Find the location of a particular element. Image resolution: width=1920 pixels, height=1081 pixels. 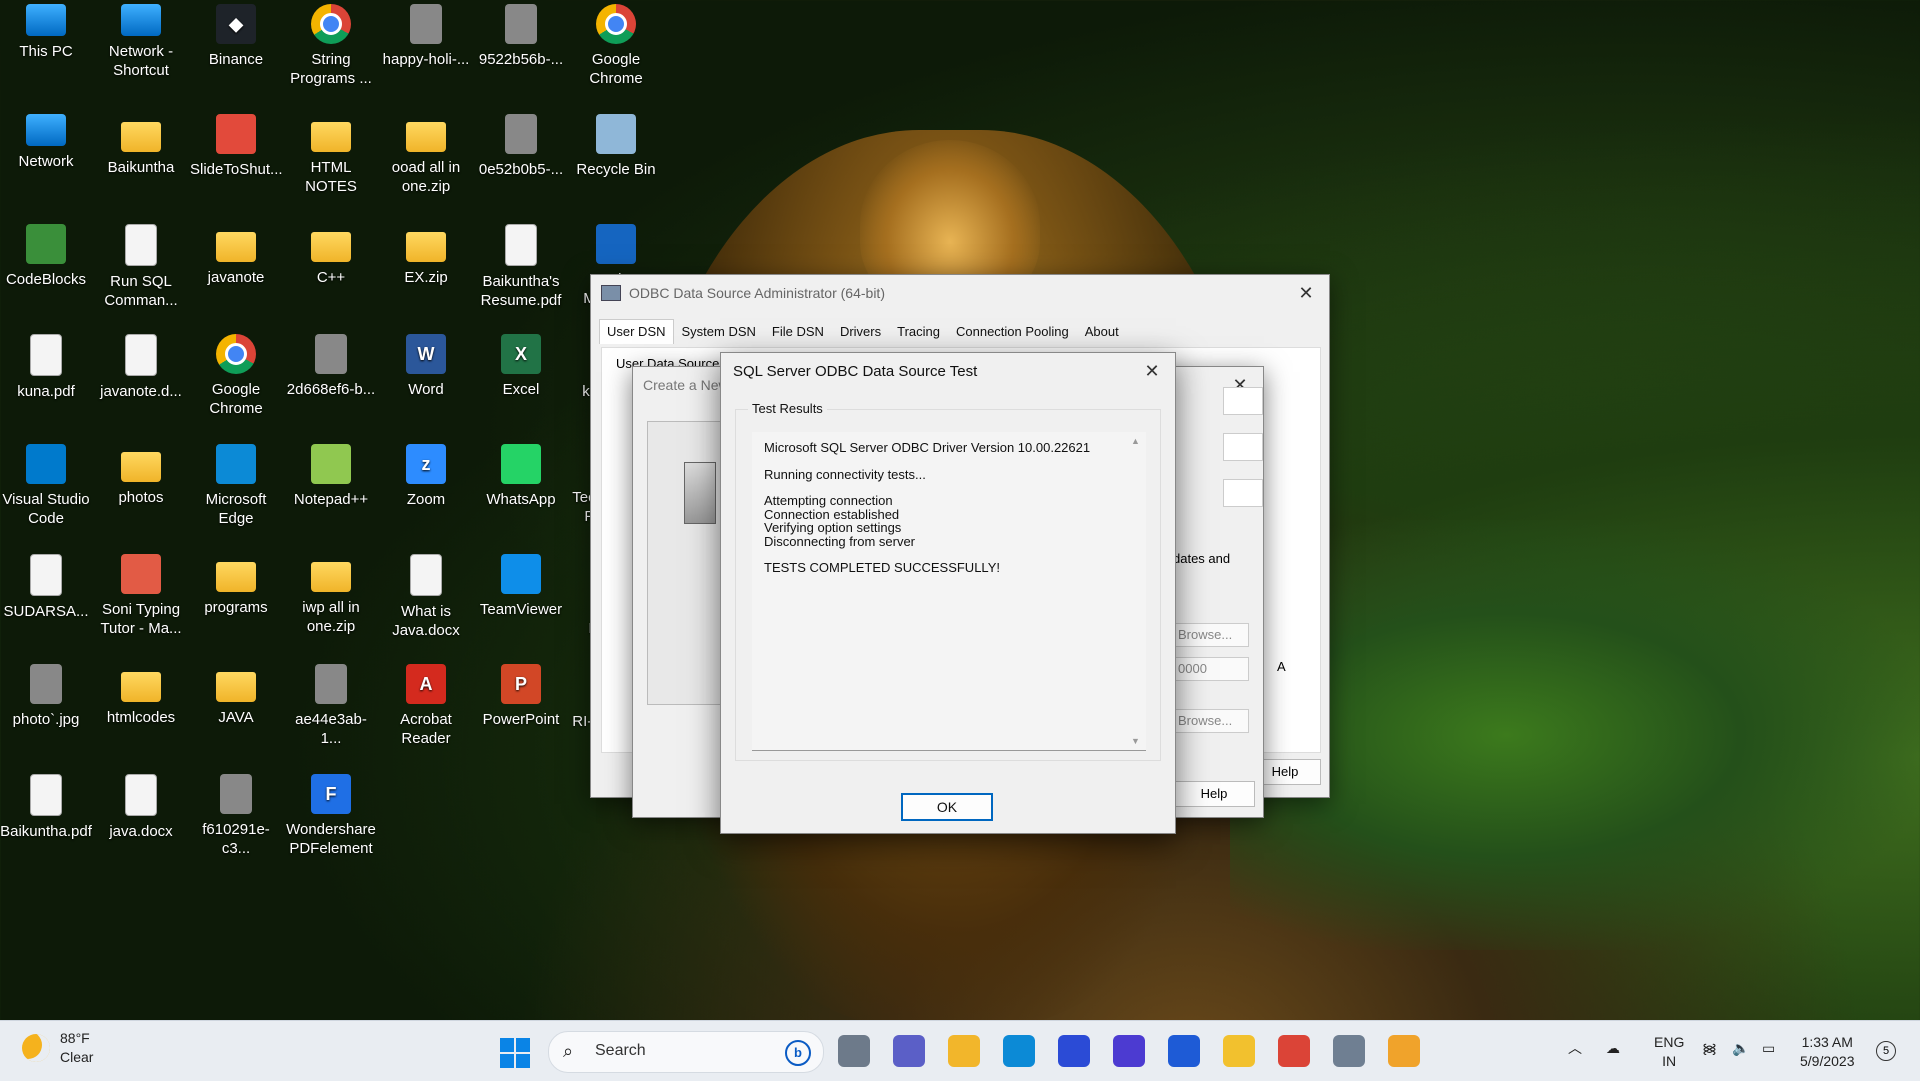

clock: 1:33 AM 5/9/2023 is located at coordinates (1827, 1052).